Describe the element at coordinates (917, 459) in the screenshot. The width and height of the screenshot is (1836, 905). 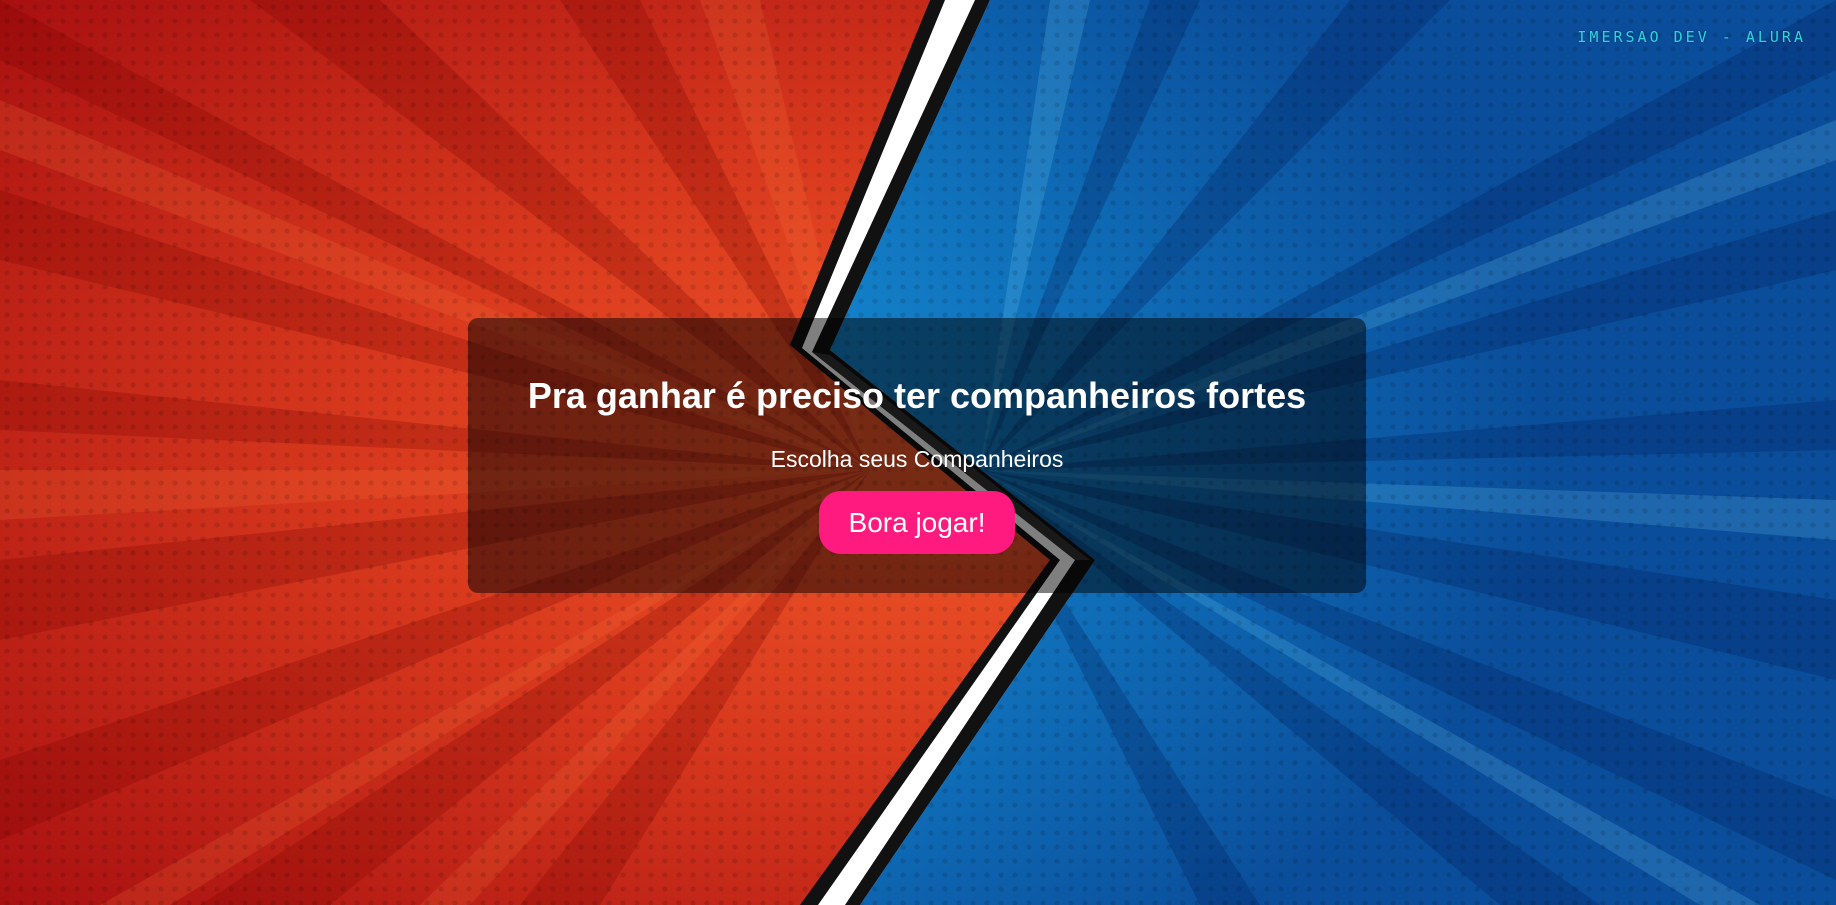
I see `intro-subtitle: Escolha seus Companheiros` at that location.